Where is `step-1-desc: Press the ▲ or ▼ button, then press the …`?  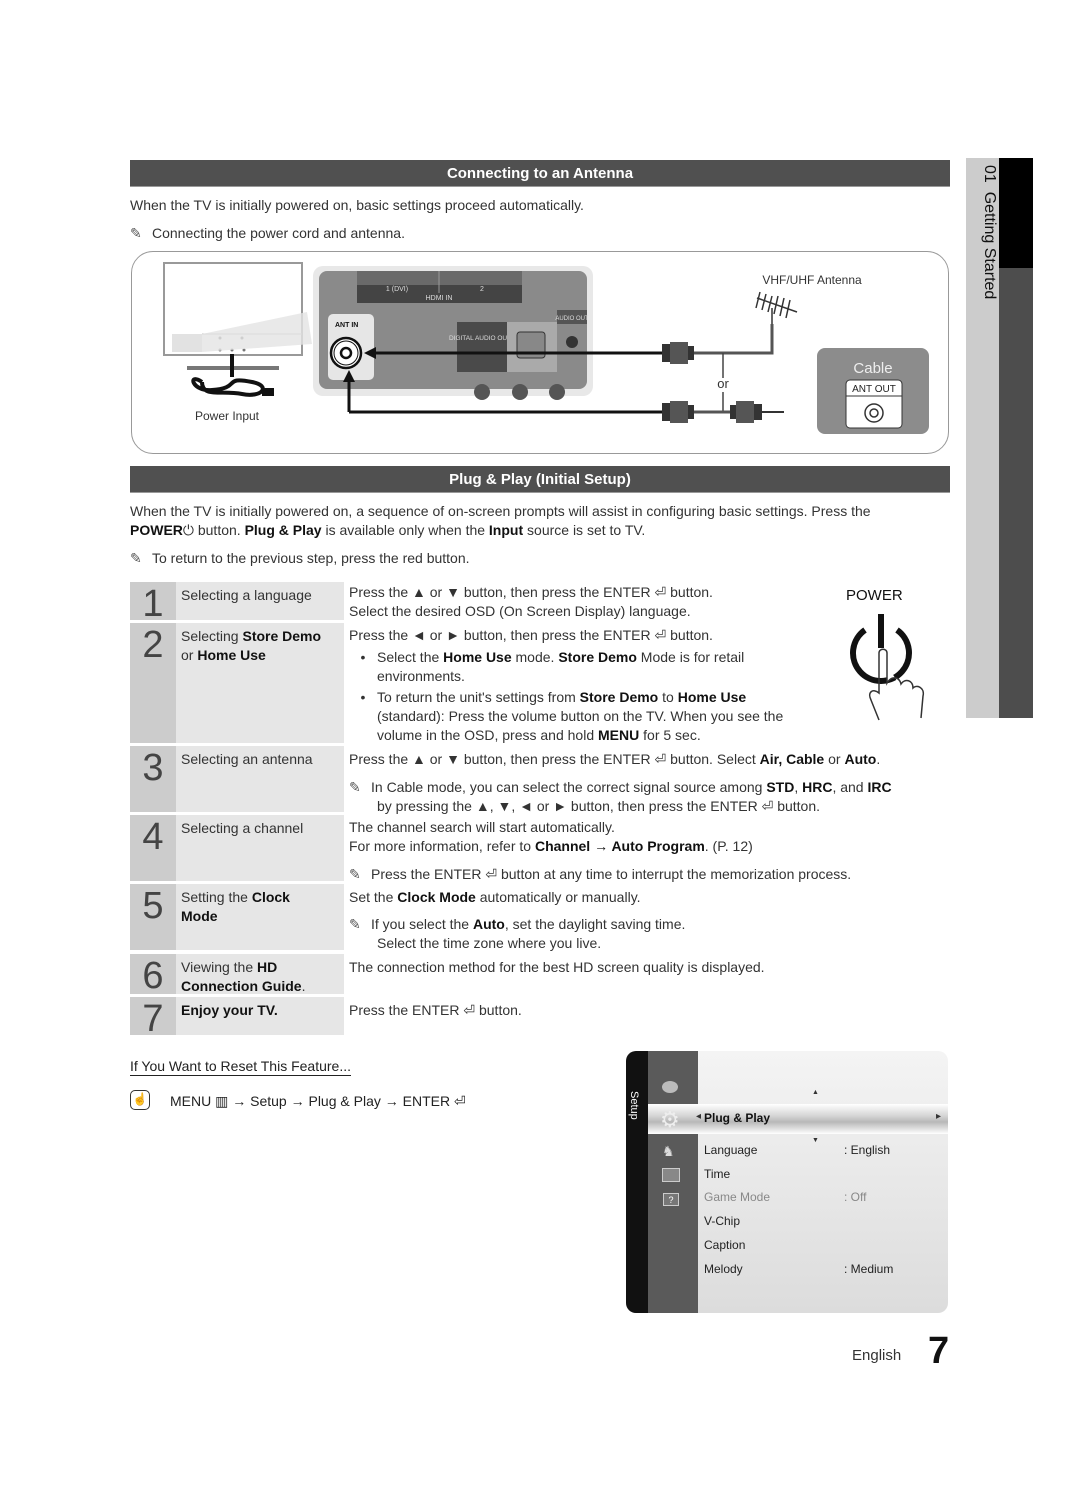
step-1-desc: Press the ▲ or ▼ button, then press the … is located at coordinates (531, 602).